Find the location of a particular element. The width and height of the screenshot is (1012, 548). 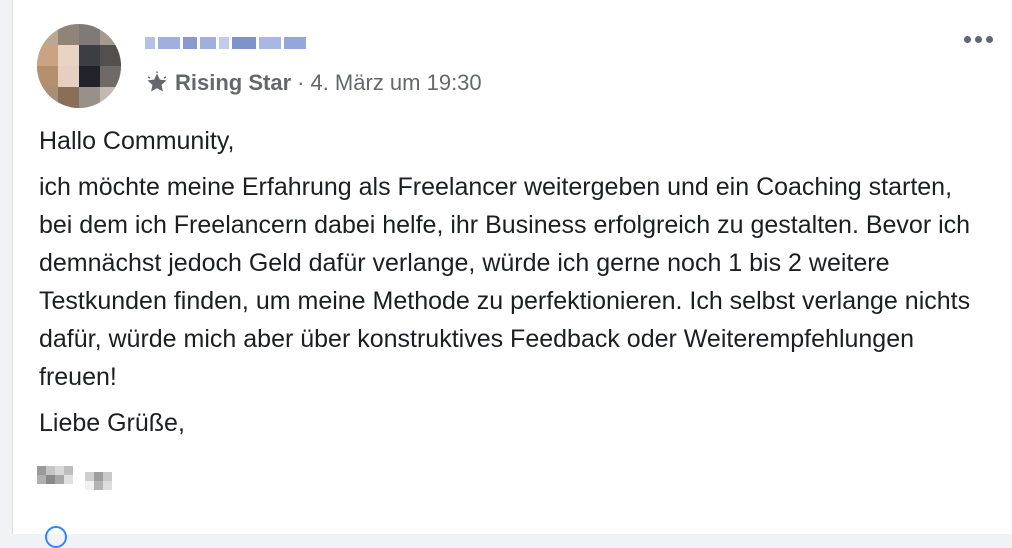

post-timestamp: 4. März um 19:30 is located at coordinates (395, 83).